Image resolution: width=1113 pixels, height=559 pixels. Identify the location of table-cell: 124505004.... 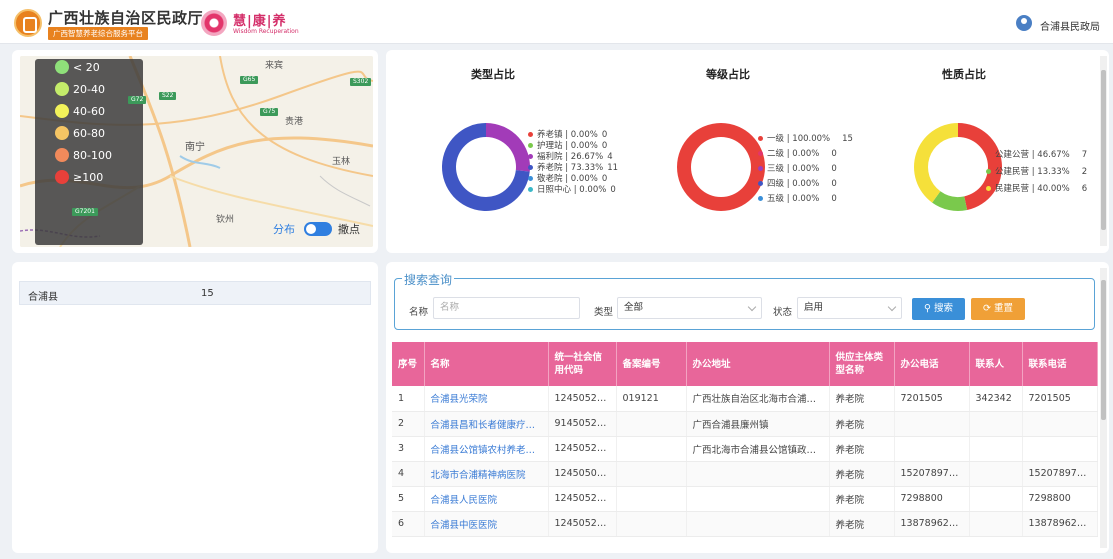
(582, 474).